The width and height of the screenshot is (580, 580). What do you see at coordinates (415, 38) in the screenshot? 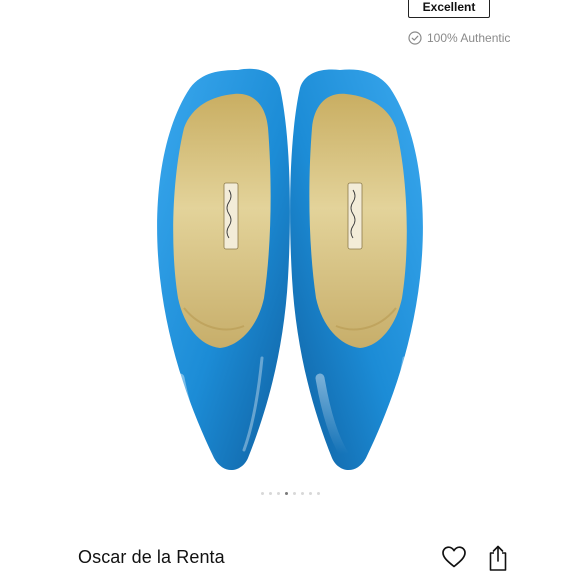
I see `check-circle-icon` at bounding box center [415, 38].